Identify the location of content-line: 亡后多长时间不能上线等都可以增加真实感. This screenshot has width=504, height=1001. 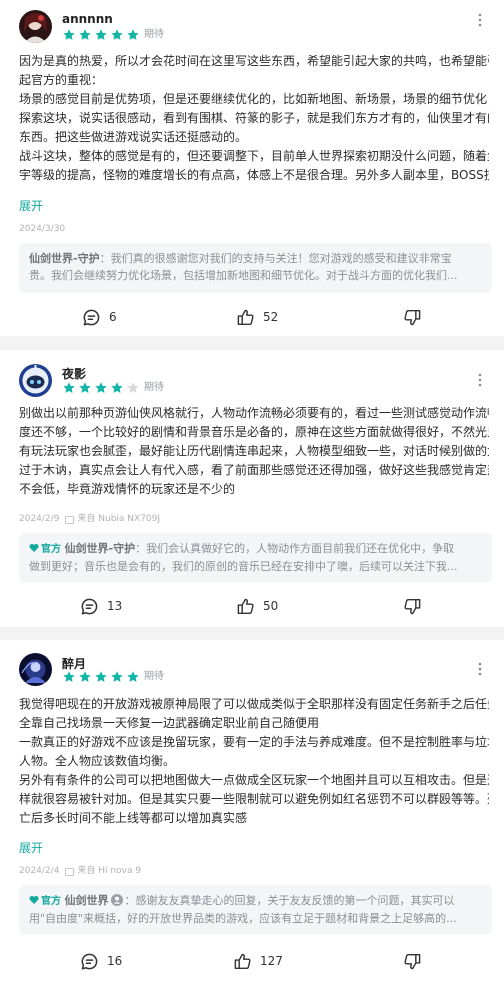
(133, 818).